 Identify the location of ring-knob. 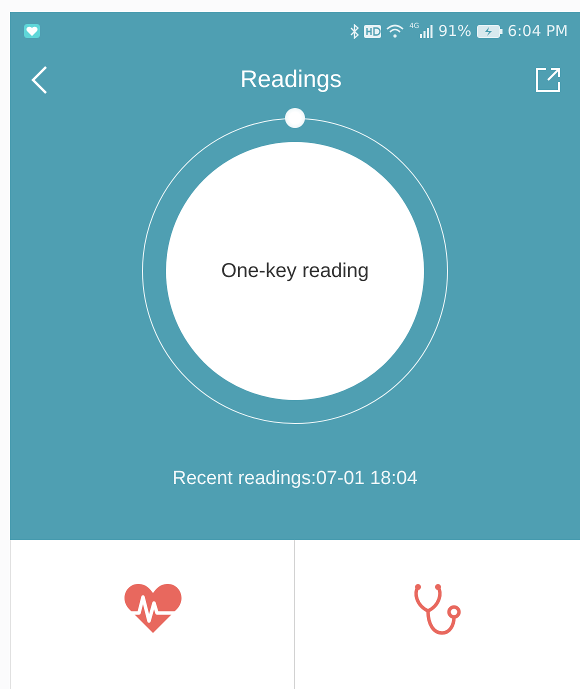
(295, 118).